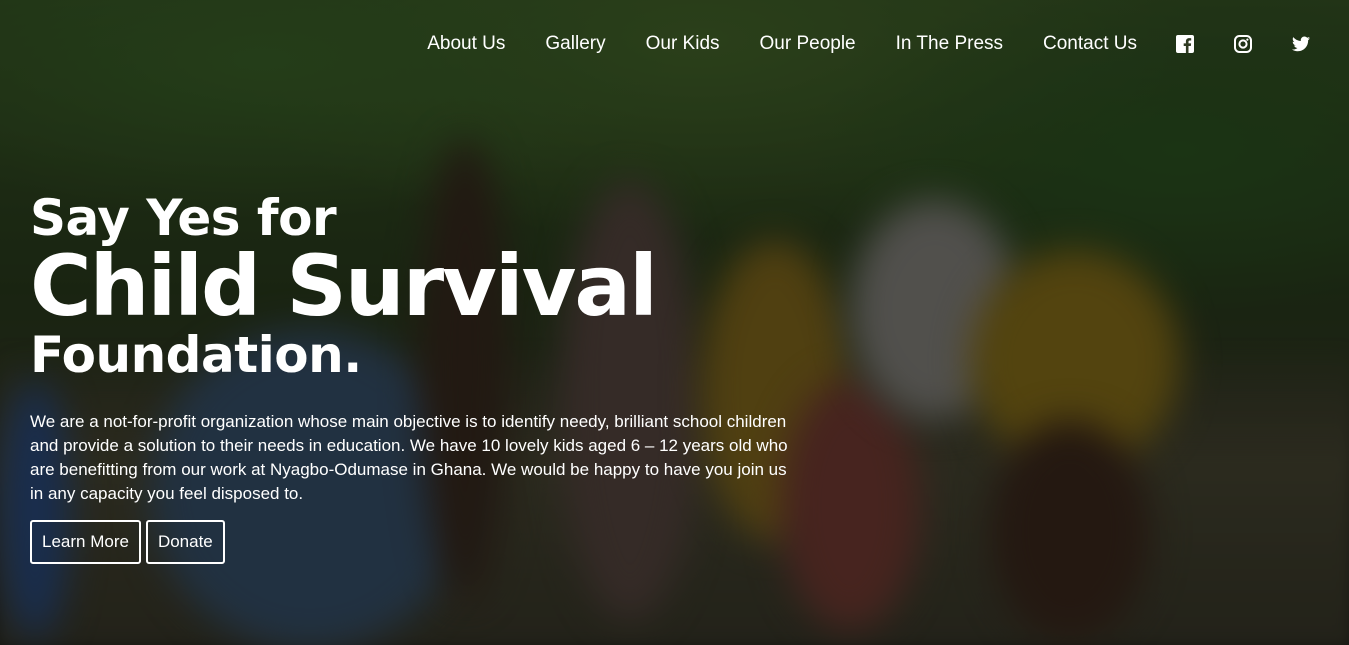 The width and height of the screenshot is (1349, 645). Describe the element at coordinates (575, 44) in the screenshot. I see `nav-link-gallery: Gallery` at that location.